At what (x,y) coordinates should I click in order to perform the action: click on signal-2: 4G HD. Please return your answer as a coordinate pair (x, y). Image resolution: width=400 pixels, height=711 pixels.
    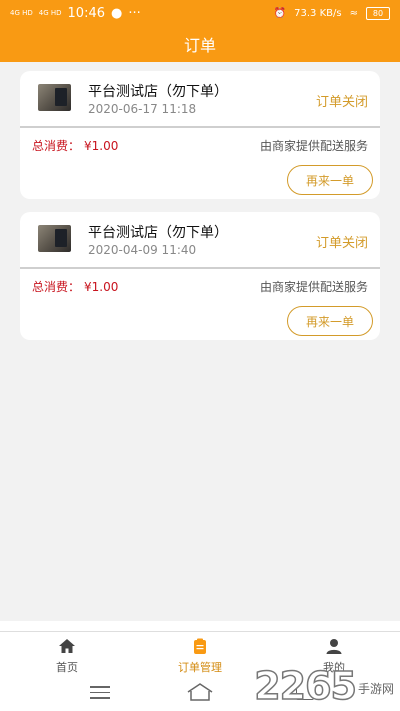
    Looking at the image, I should click on (50, 12).